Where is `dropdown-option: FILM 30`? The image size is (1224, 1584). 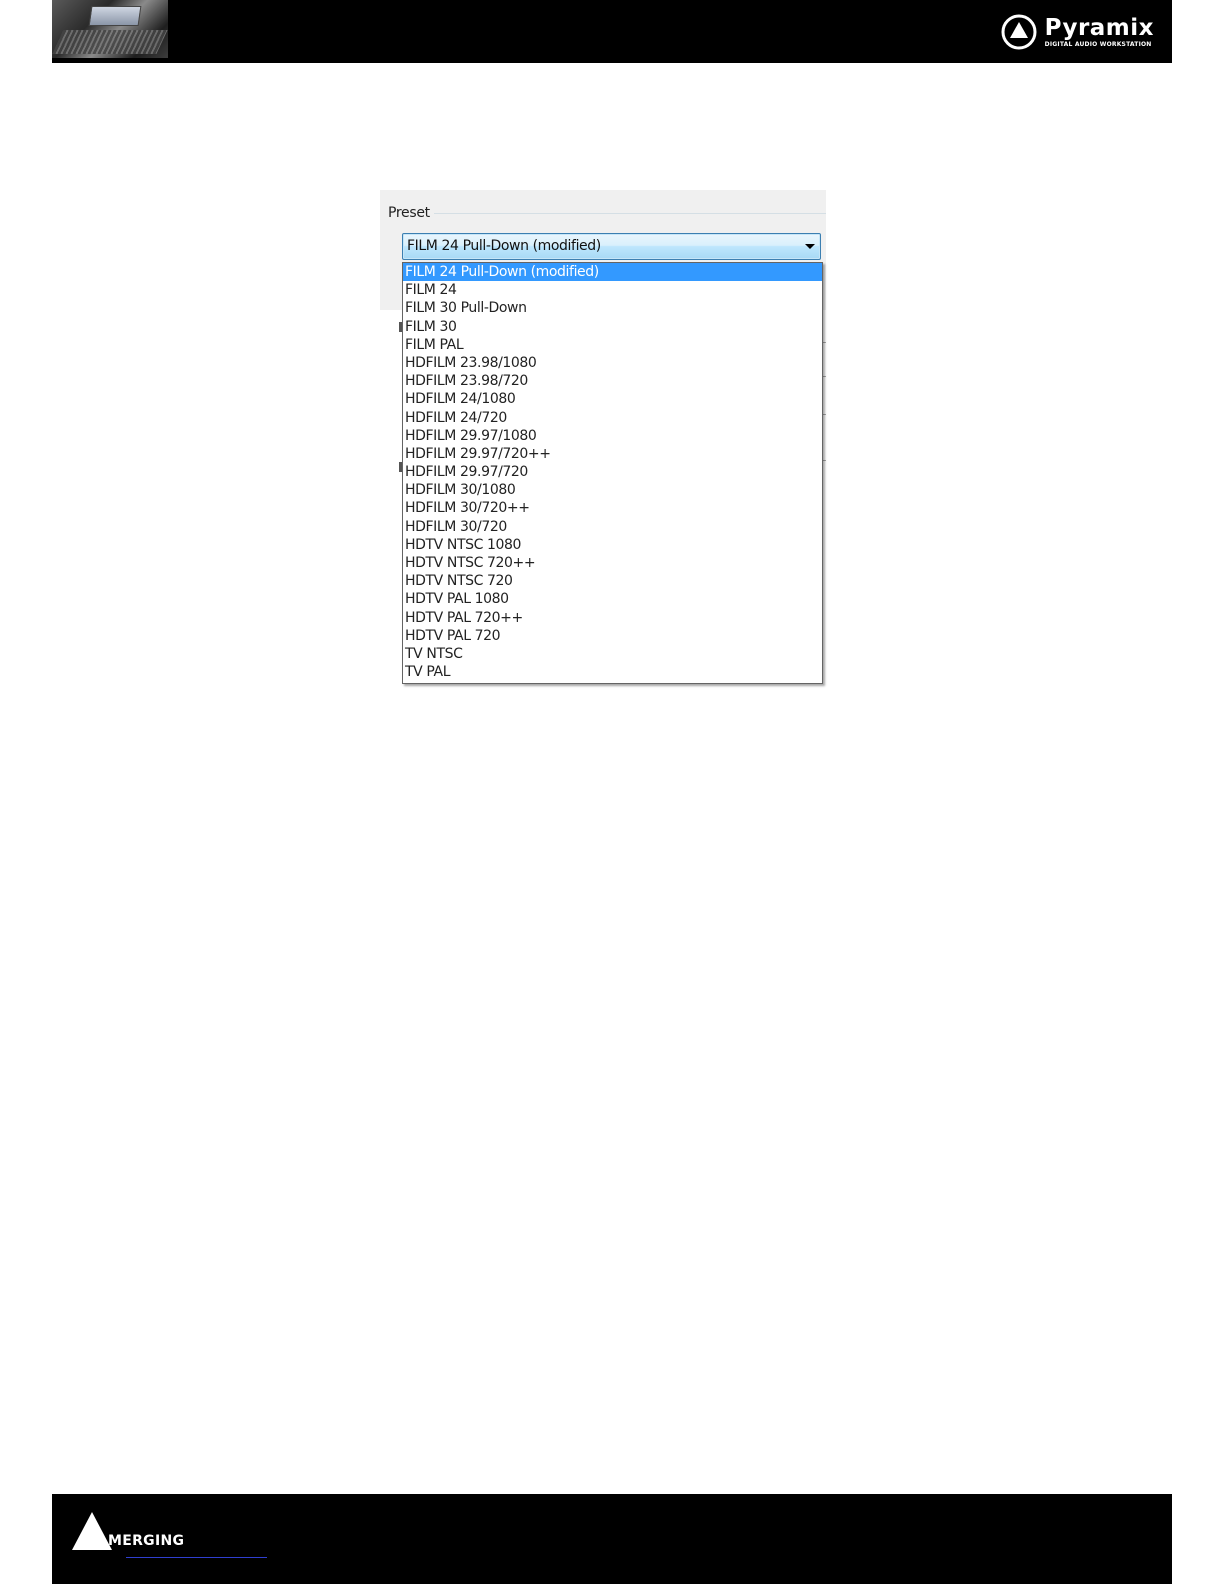 dropdown-option: FILM 30 is located at coordinates (612, 327).